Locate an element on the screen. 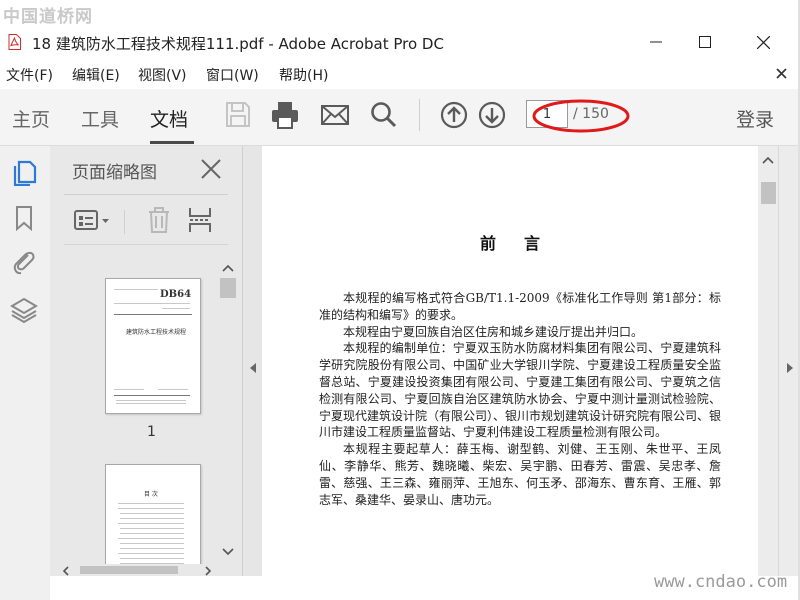 The height and width of the screenshot is (600, 800). login-button: 登录 is located at coordinates (755, 118).